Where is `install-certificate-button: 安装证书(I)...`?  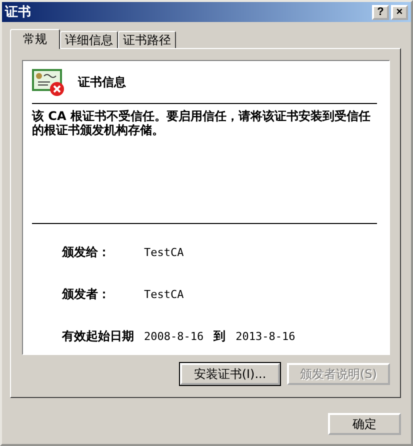 install-certificate-button: 安装证书(I)... is located at coordinates (230, 374).